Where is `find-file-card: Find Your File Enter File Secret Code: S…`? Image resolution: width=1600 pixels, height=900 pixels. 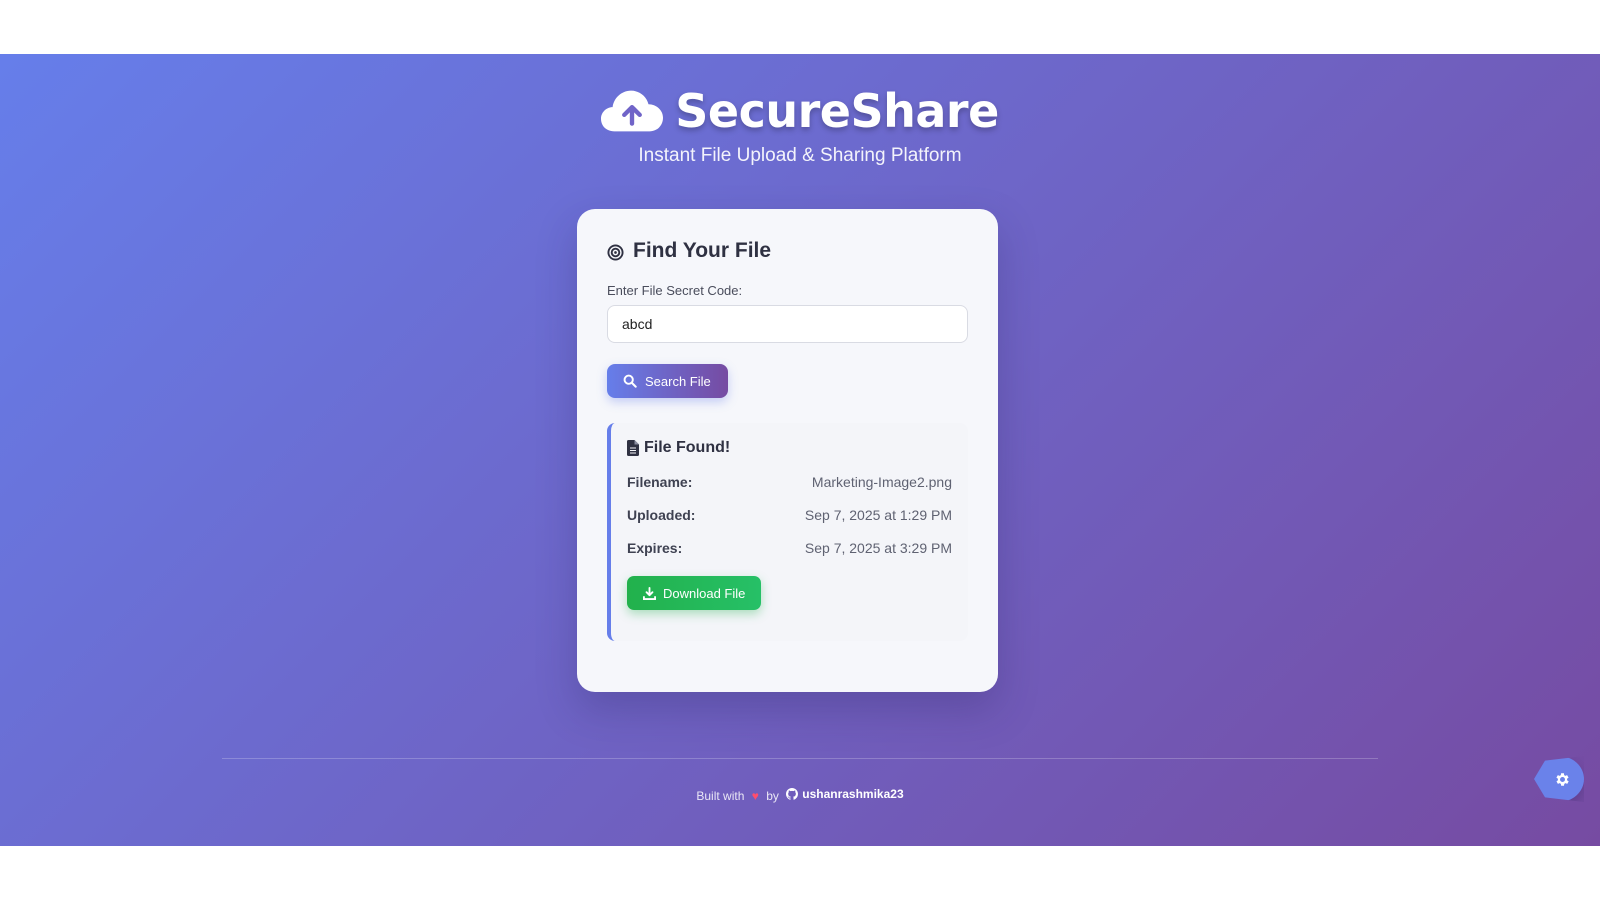 find-file-card: Find Your File Enter File Secret Code: S… is located at coordinates (787, 450).